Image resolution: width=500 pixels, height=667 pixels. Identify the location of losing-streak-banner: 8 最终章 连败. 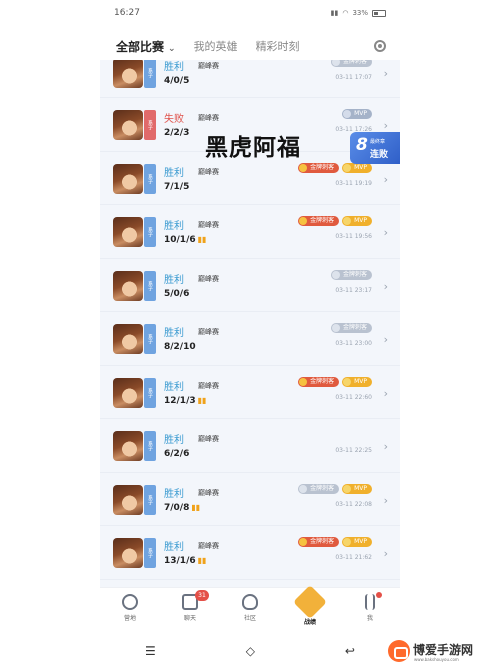
(375, 148).